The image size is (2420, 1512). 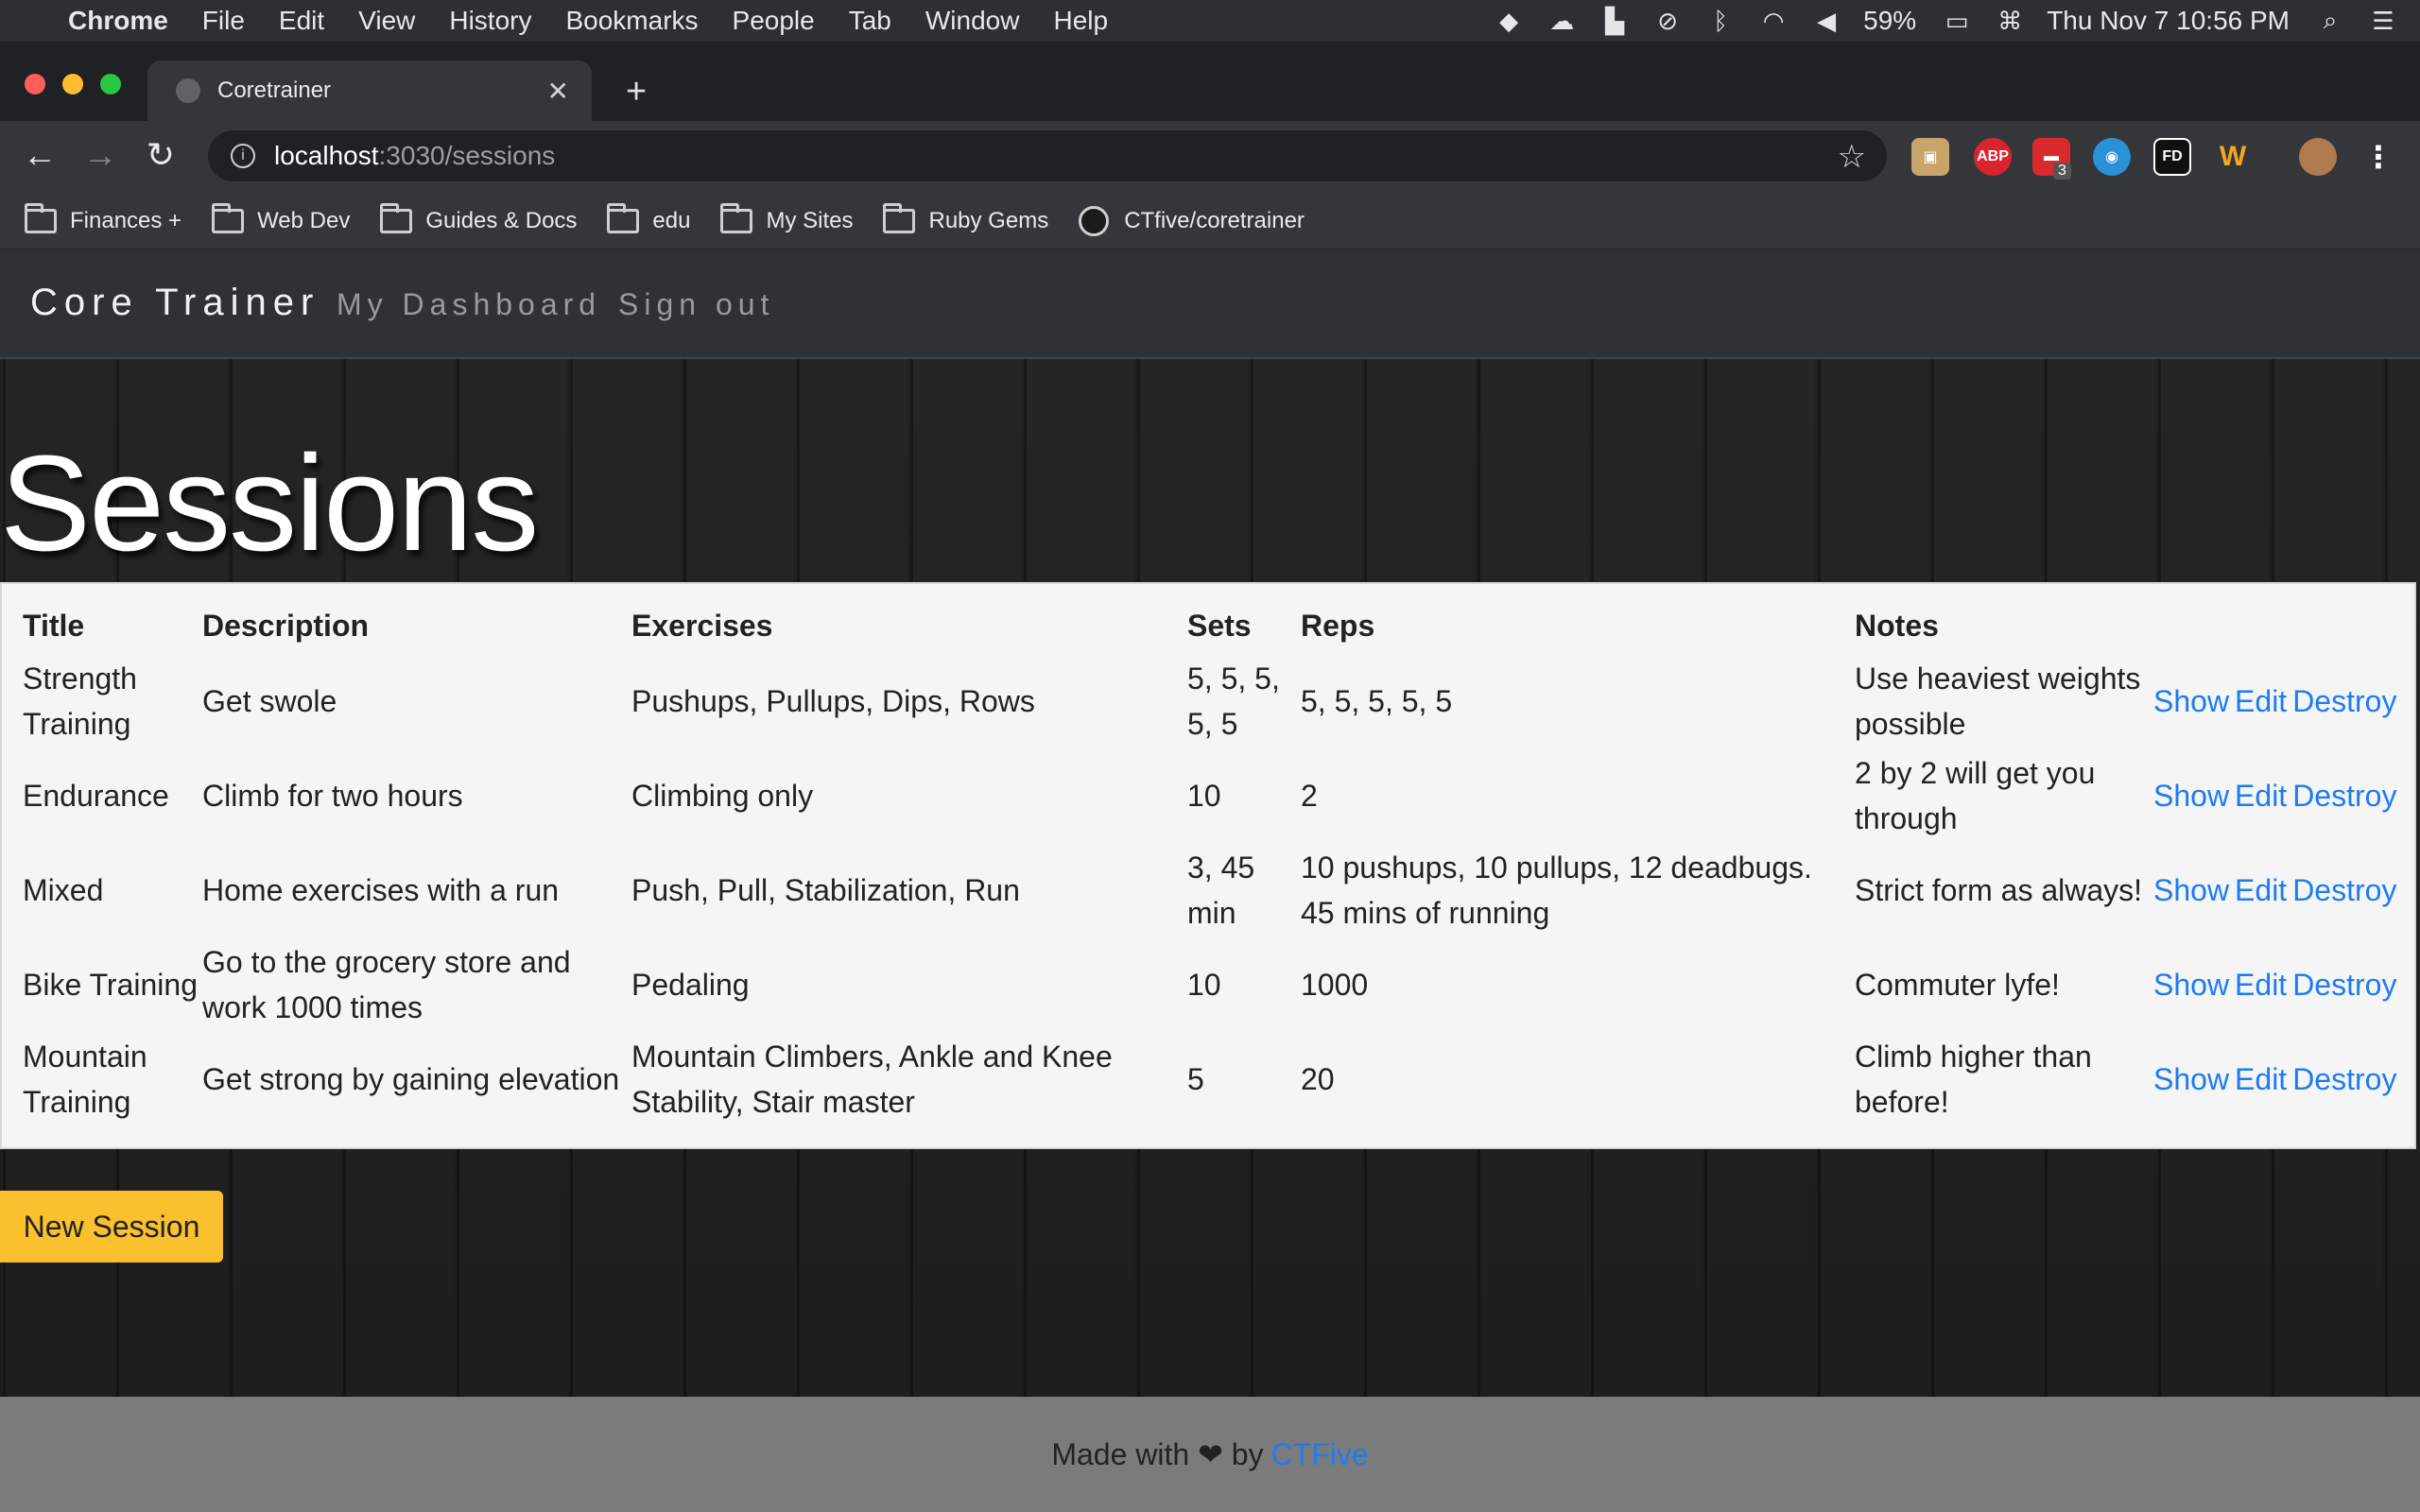 What do you see at coordinates (2233, 157) in the screenshot?
I see `w-extension-icon: W` at bounding box center [2233, 157].